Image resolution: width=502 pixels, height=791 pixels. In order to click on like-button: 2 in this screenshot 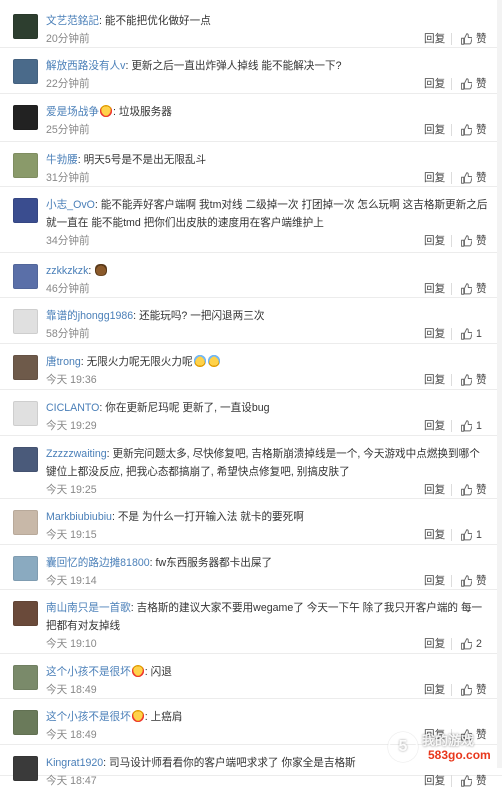, I will do `click(471, 644)`.